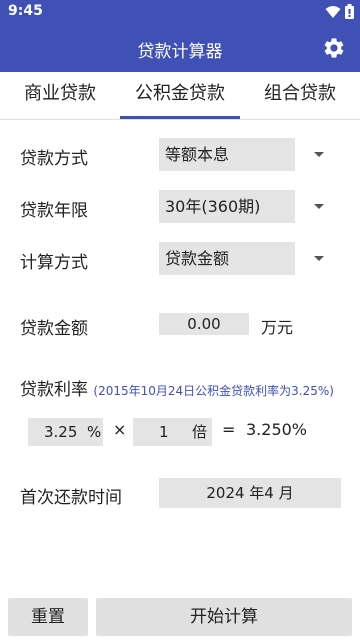 This screenshot has width=360, height=640. What do you see at coordinates (172, 432) in the screenshot?
I see `rate-multiplier-field: 1 倍` at bounding box center [172, 432].